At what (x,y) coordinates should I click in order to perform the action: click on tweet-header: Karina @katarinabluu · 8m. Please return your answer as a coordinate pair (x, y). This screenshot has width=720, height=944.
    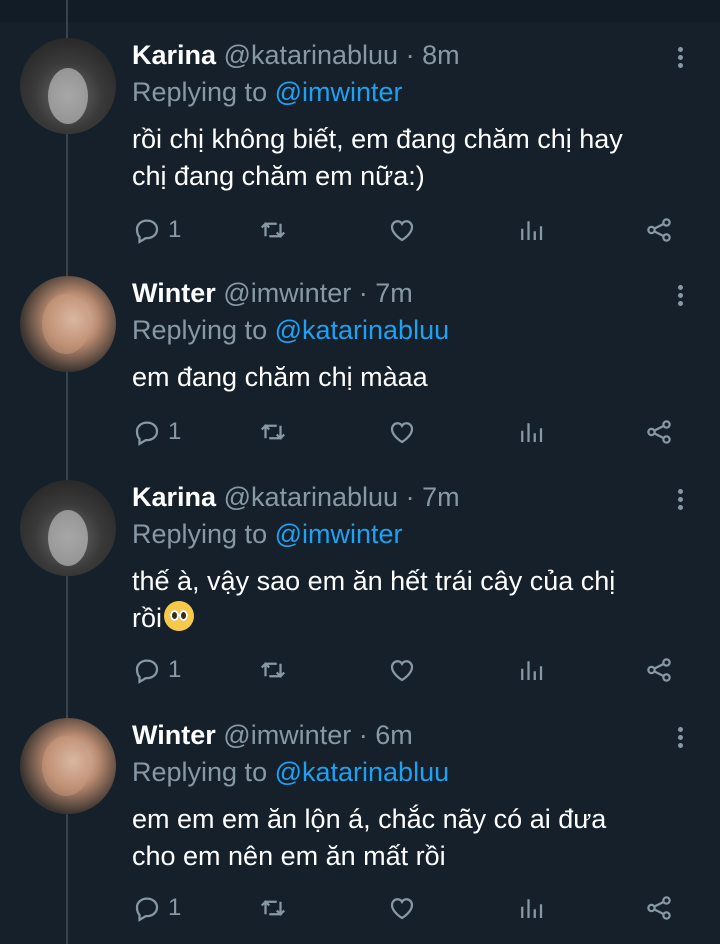
    Looking at the image, I should click on (296, 55).